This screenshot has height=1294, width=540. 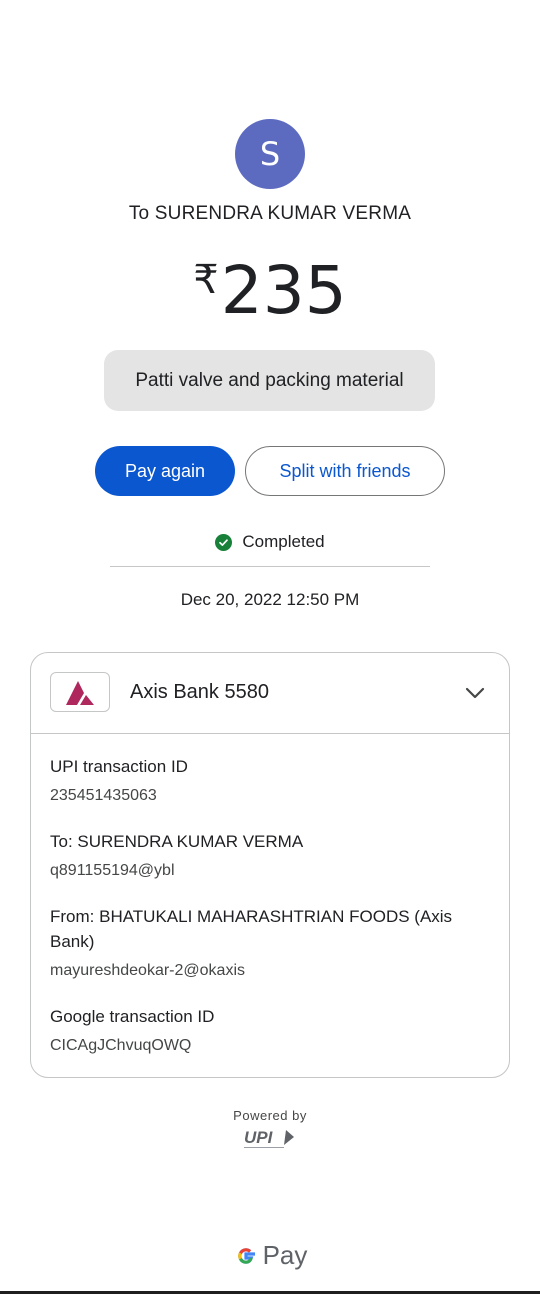 What do you see at coordinates (165, 471) in the screenshot?
I see `pay-again-button: Pay again` at bounding box center [165, 471].